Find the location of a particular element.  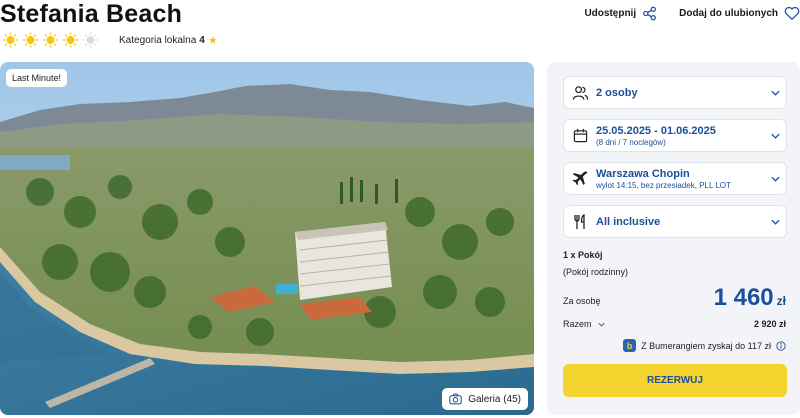

room-count: 1 x Pokój is located at coordinates (583, 255).